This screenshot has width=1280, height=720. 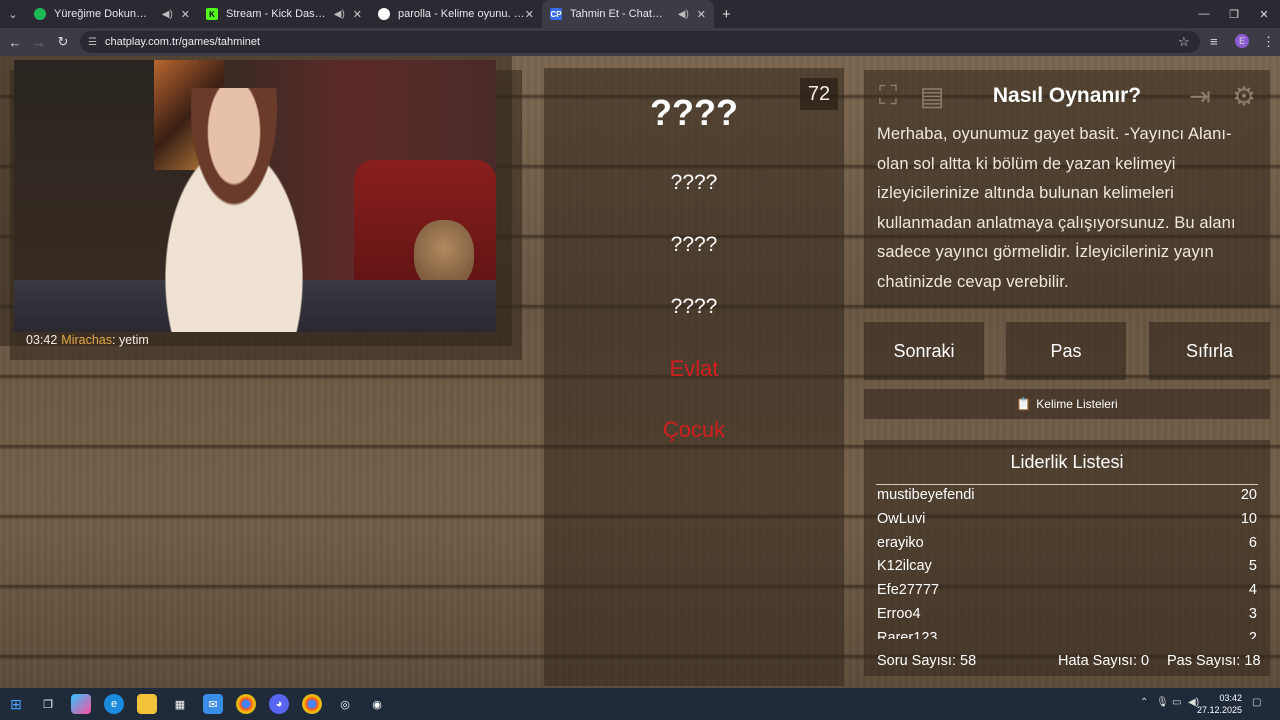 I want to click on clock-time: 03:42, so click(x=1230, y=698).